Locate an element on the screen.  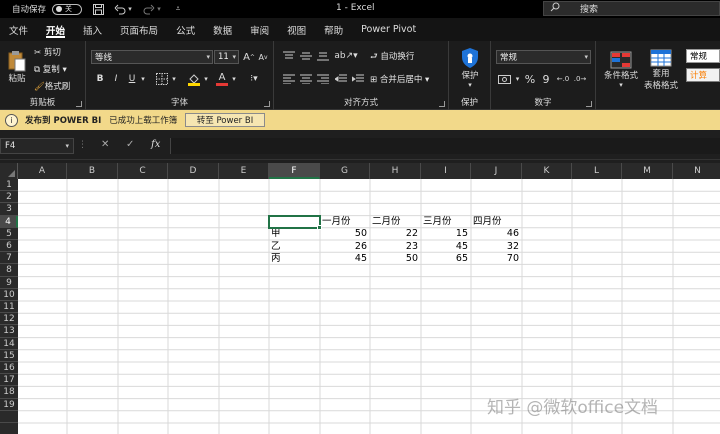
tab-view: 视图 is located at coordinates (296, 29).